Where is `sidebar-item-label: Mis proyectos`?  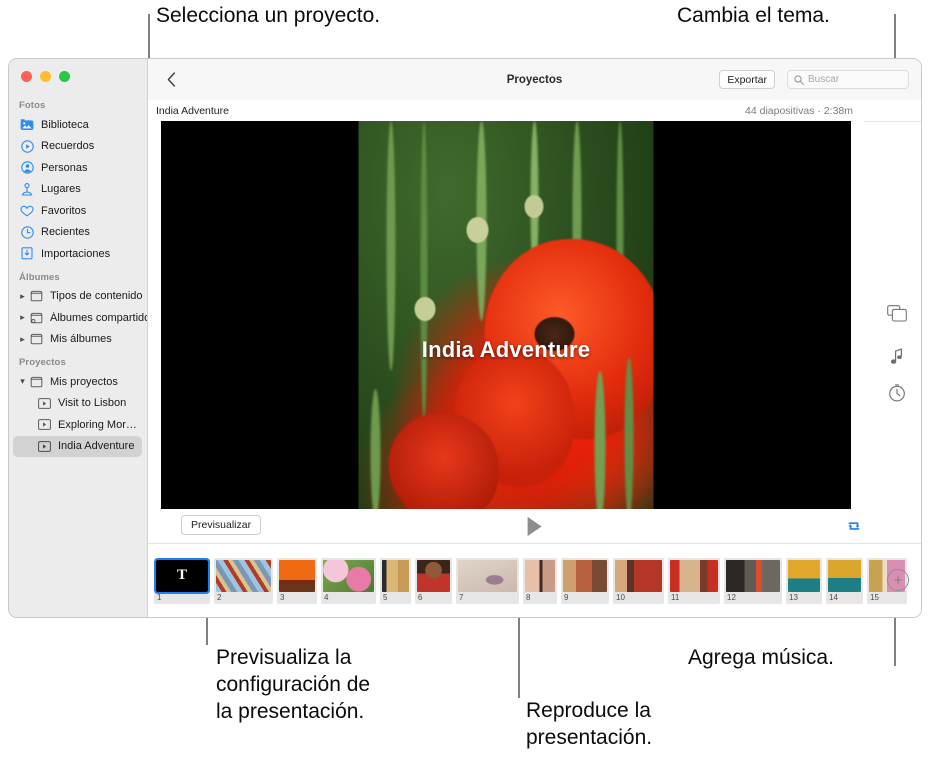
sidebar-item-label: Mis proyectos is located at coordinates (84, 381).